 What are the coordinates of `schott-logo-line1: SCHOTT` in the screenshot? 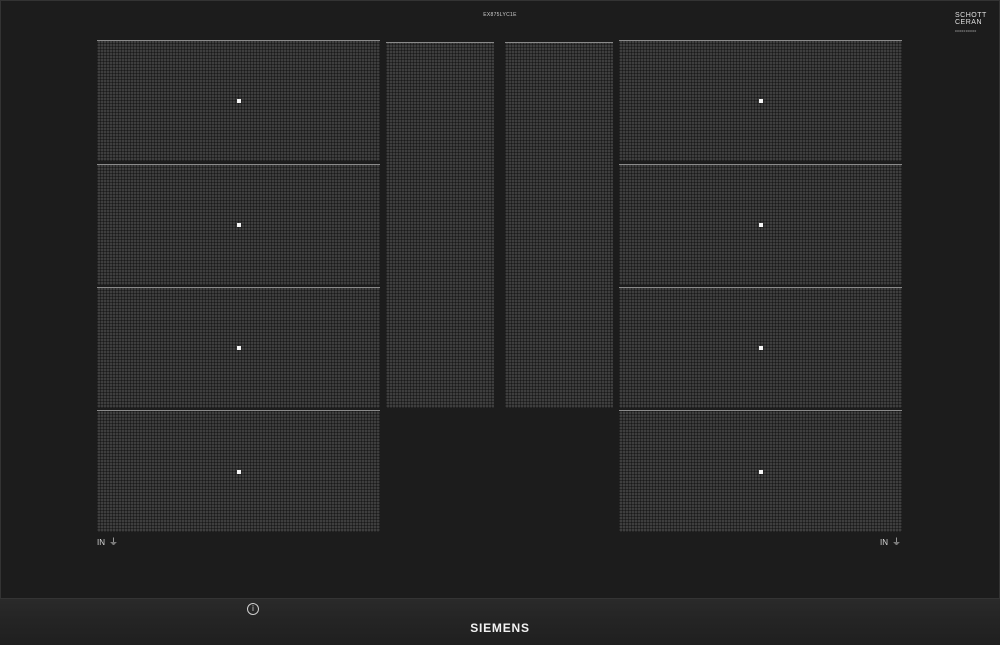 It's located at (971, 15).